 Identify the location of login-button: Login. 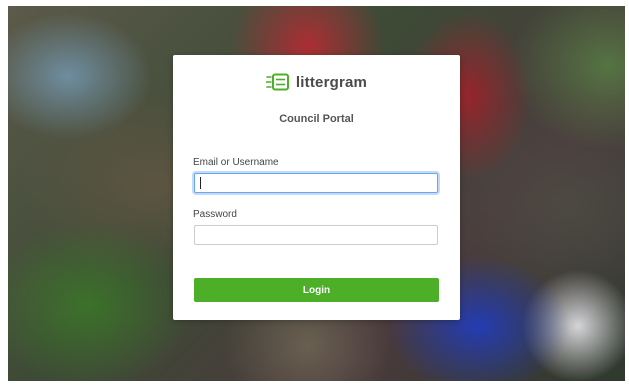
(316, 290).